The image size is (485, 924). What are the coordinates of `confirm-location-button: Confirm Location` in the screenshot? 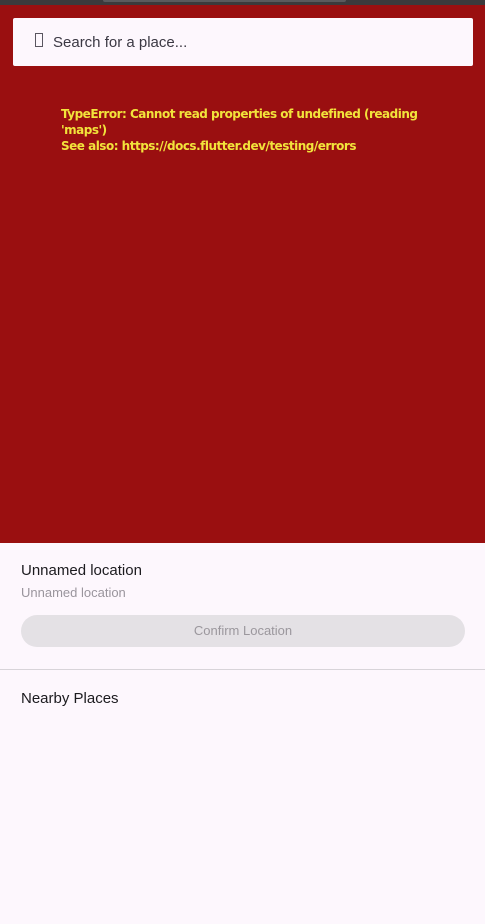 It's located at (243, 631).